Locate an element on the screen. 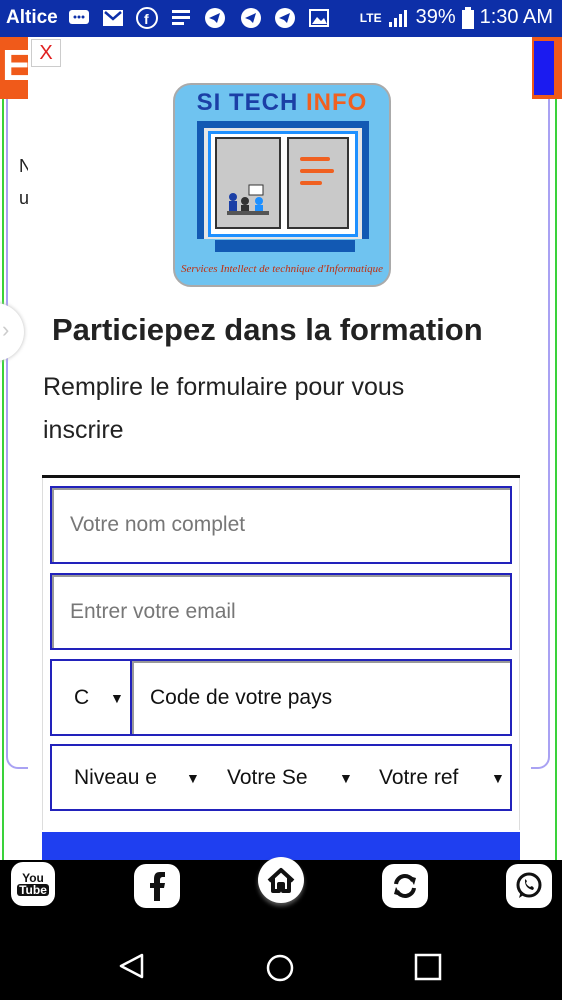 The image size is (562, 1000). signal-icon is located at coordinates (397, 18).